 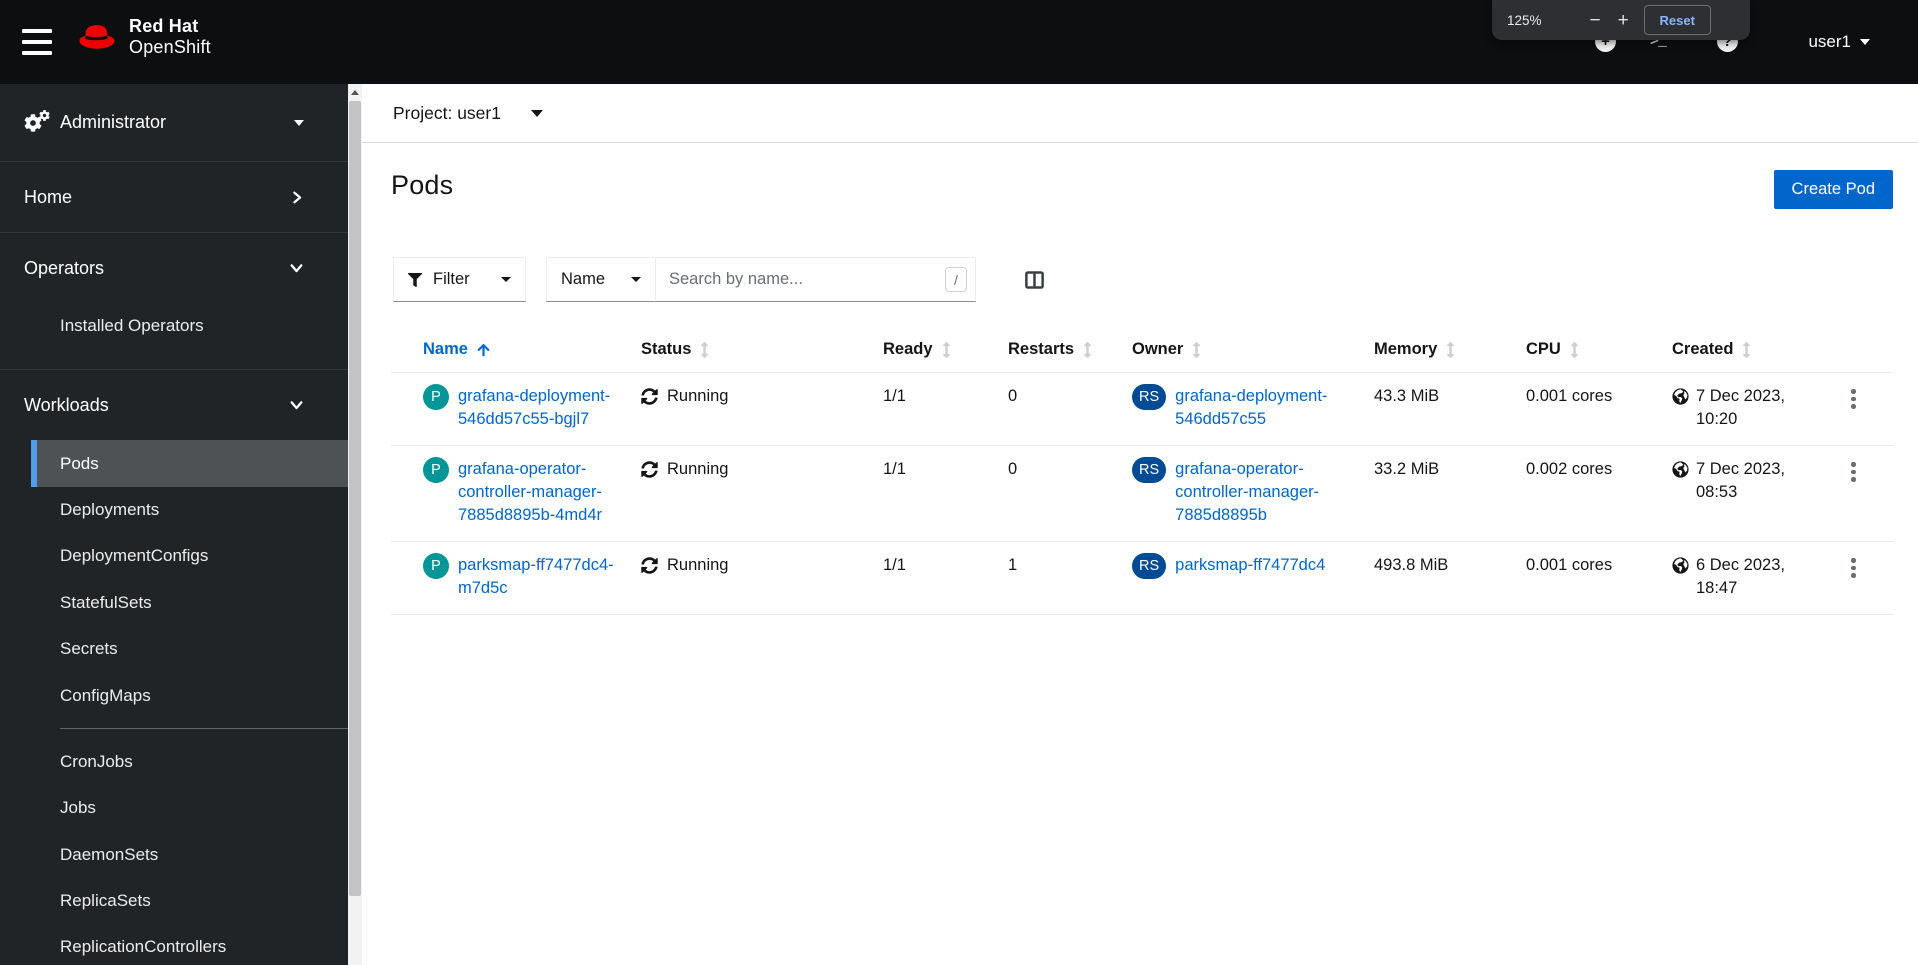 I want to click on cpu-value: 0.001 cores, so click(x=1569, y=396).